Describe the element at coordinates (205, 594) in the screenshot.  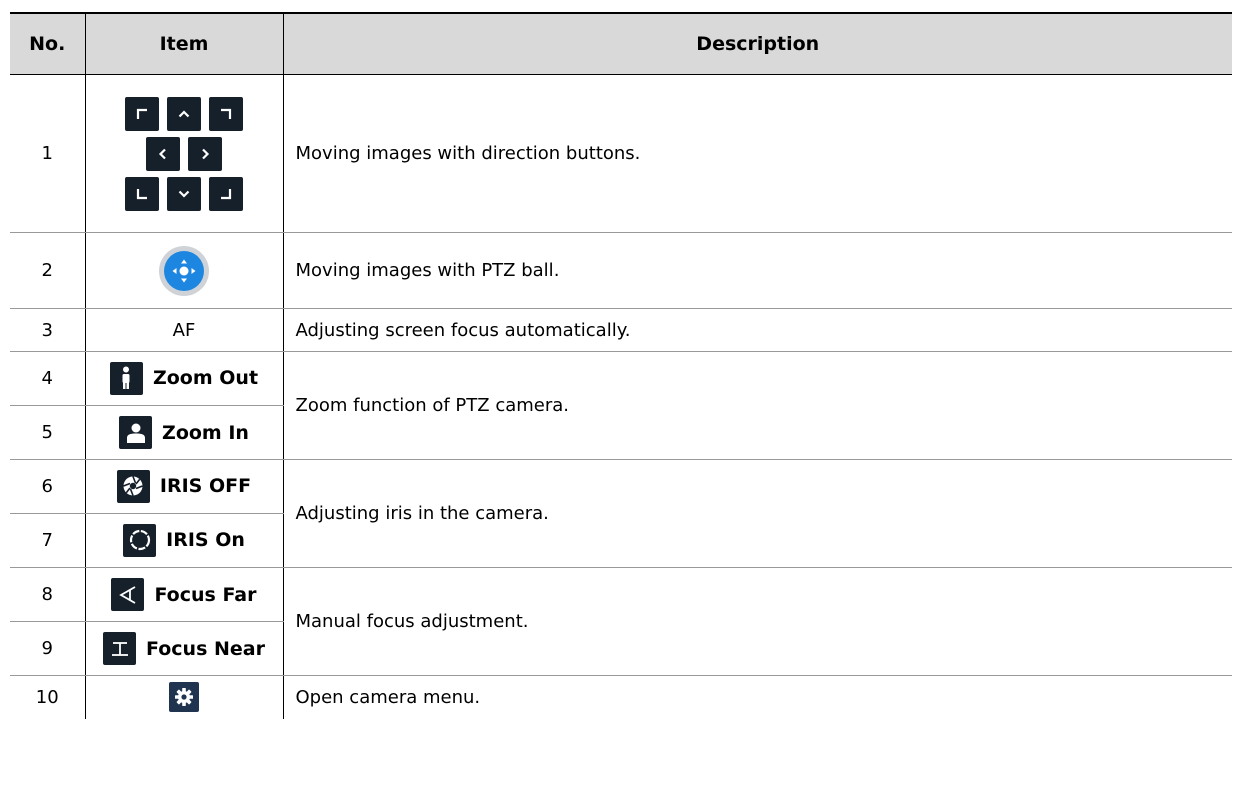
I see `focus-far-label: Focus Far` at that location.